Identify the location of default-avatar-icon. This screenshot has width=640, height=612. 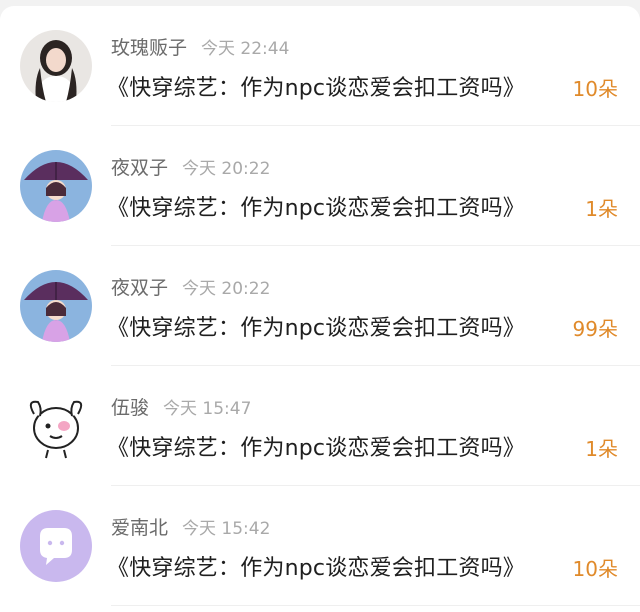
(56, 546).